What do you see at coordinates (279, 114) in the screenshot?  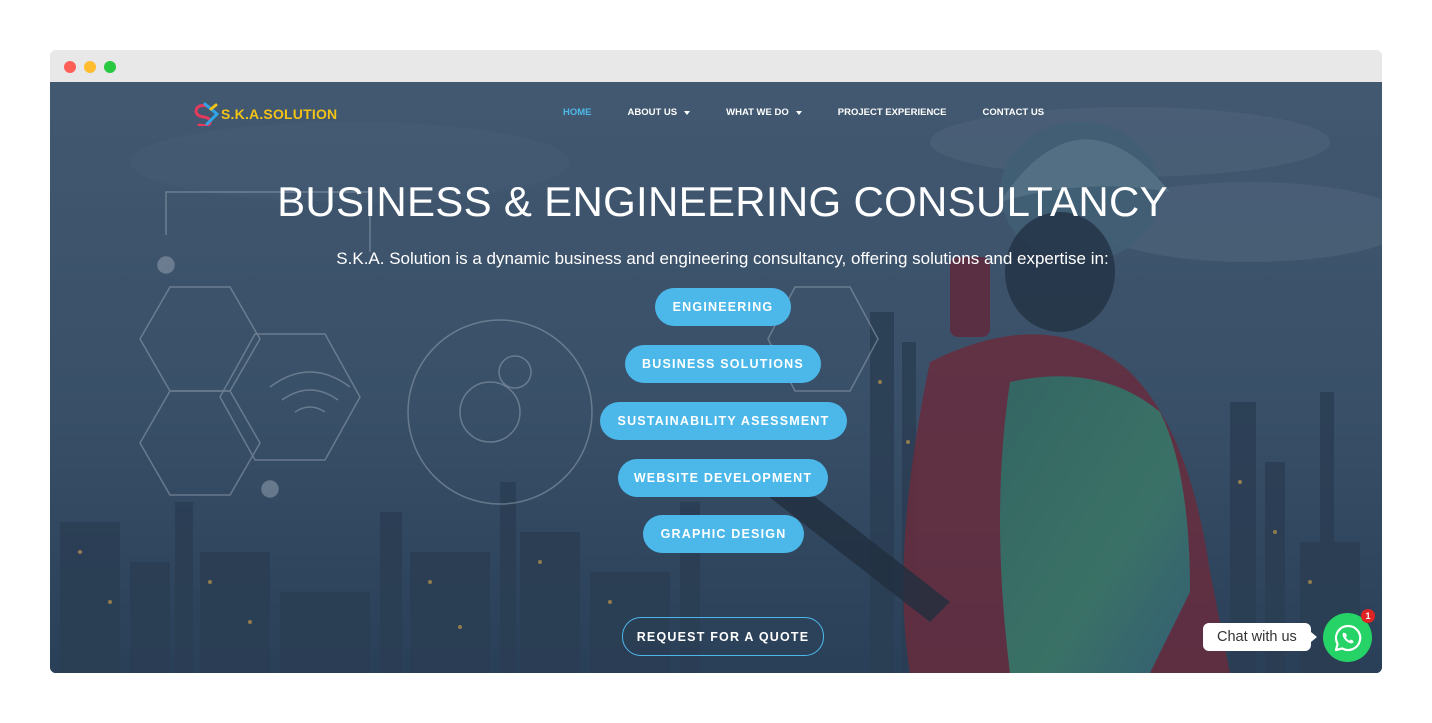 I see `brand-name: S.K.A.SOLUTION` at bounding box center [279, 114].